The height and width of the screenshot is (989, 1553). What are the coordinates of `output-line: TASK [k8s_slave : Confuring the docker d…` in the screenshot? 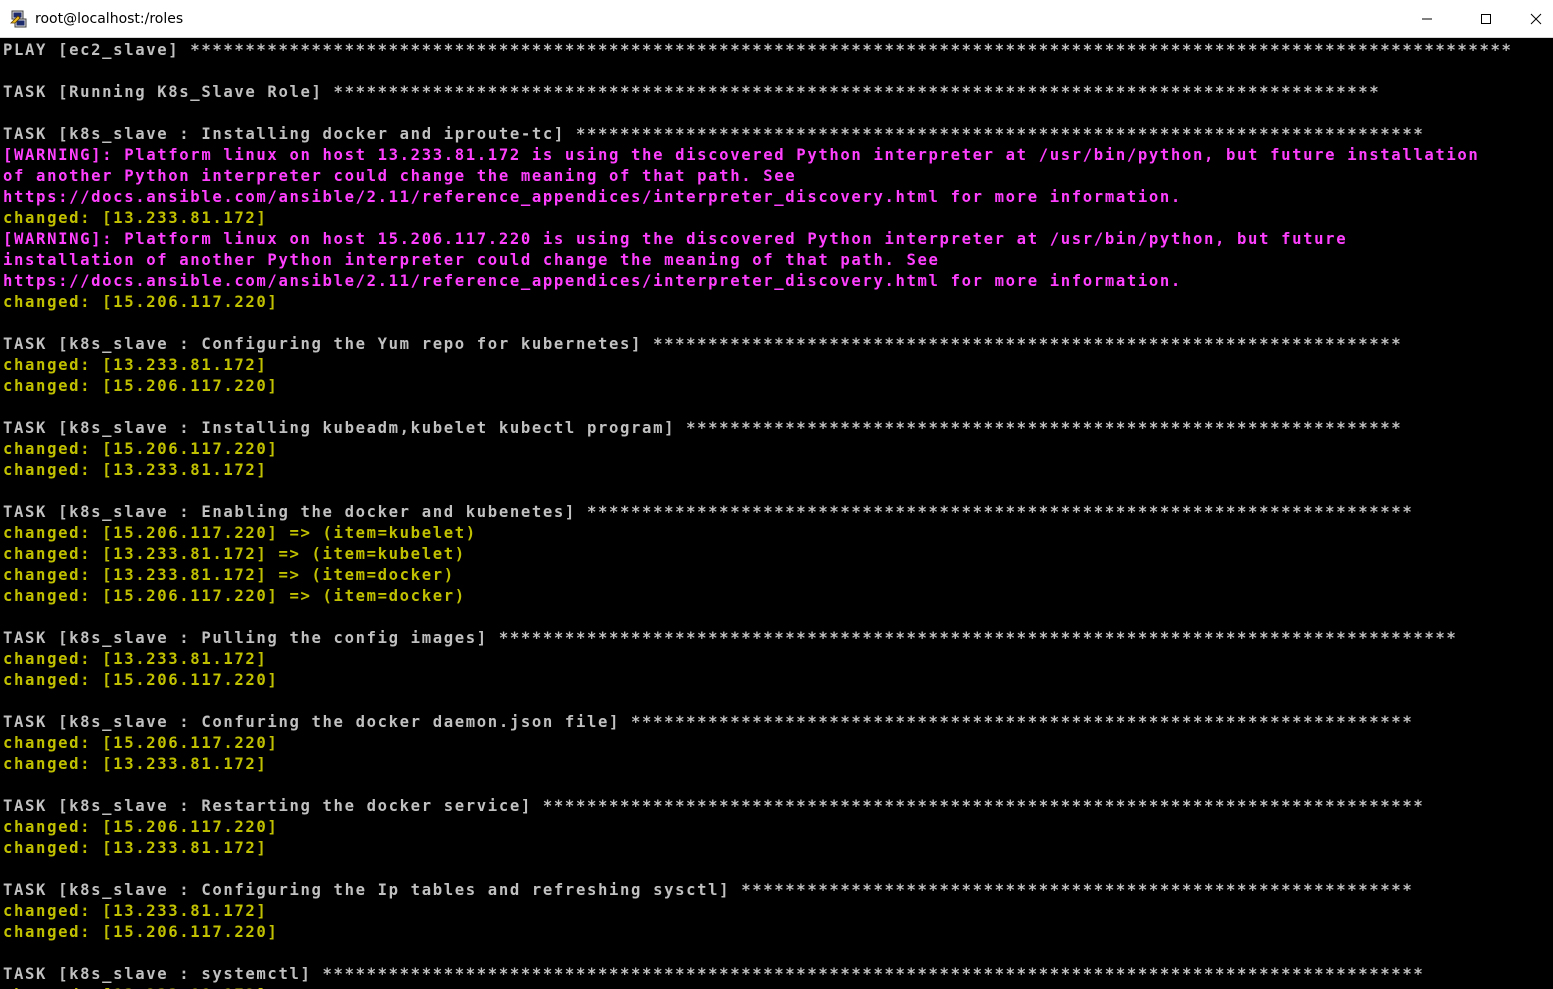 It's located at (708, 722).